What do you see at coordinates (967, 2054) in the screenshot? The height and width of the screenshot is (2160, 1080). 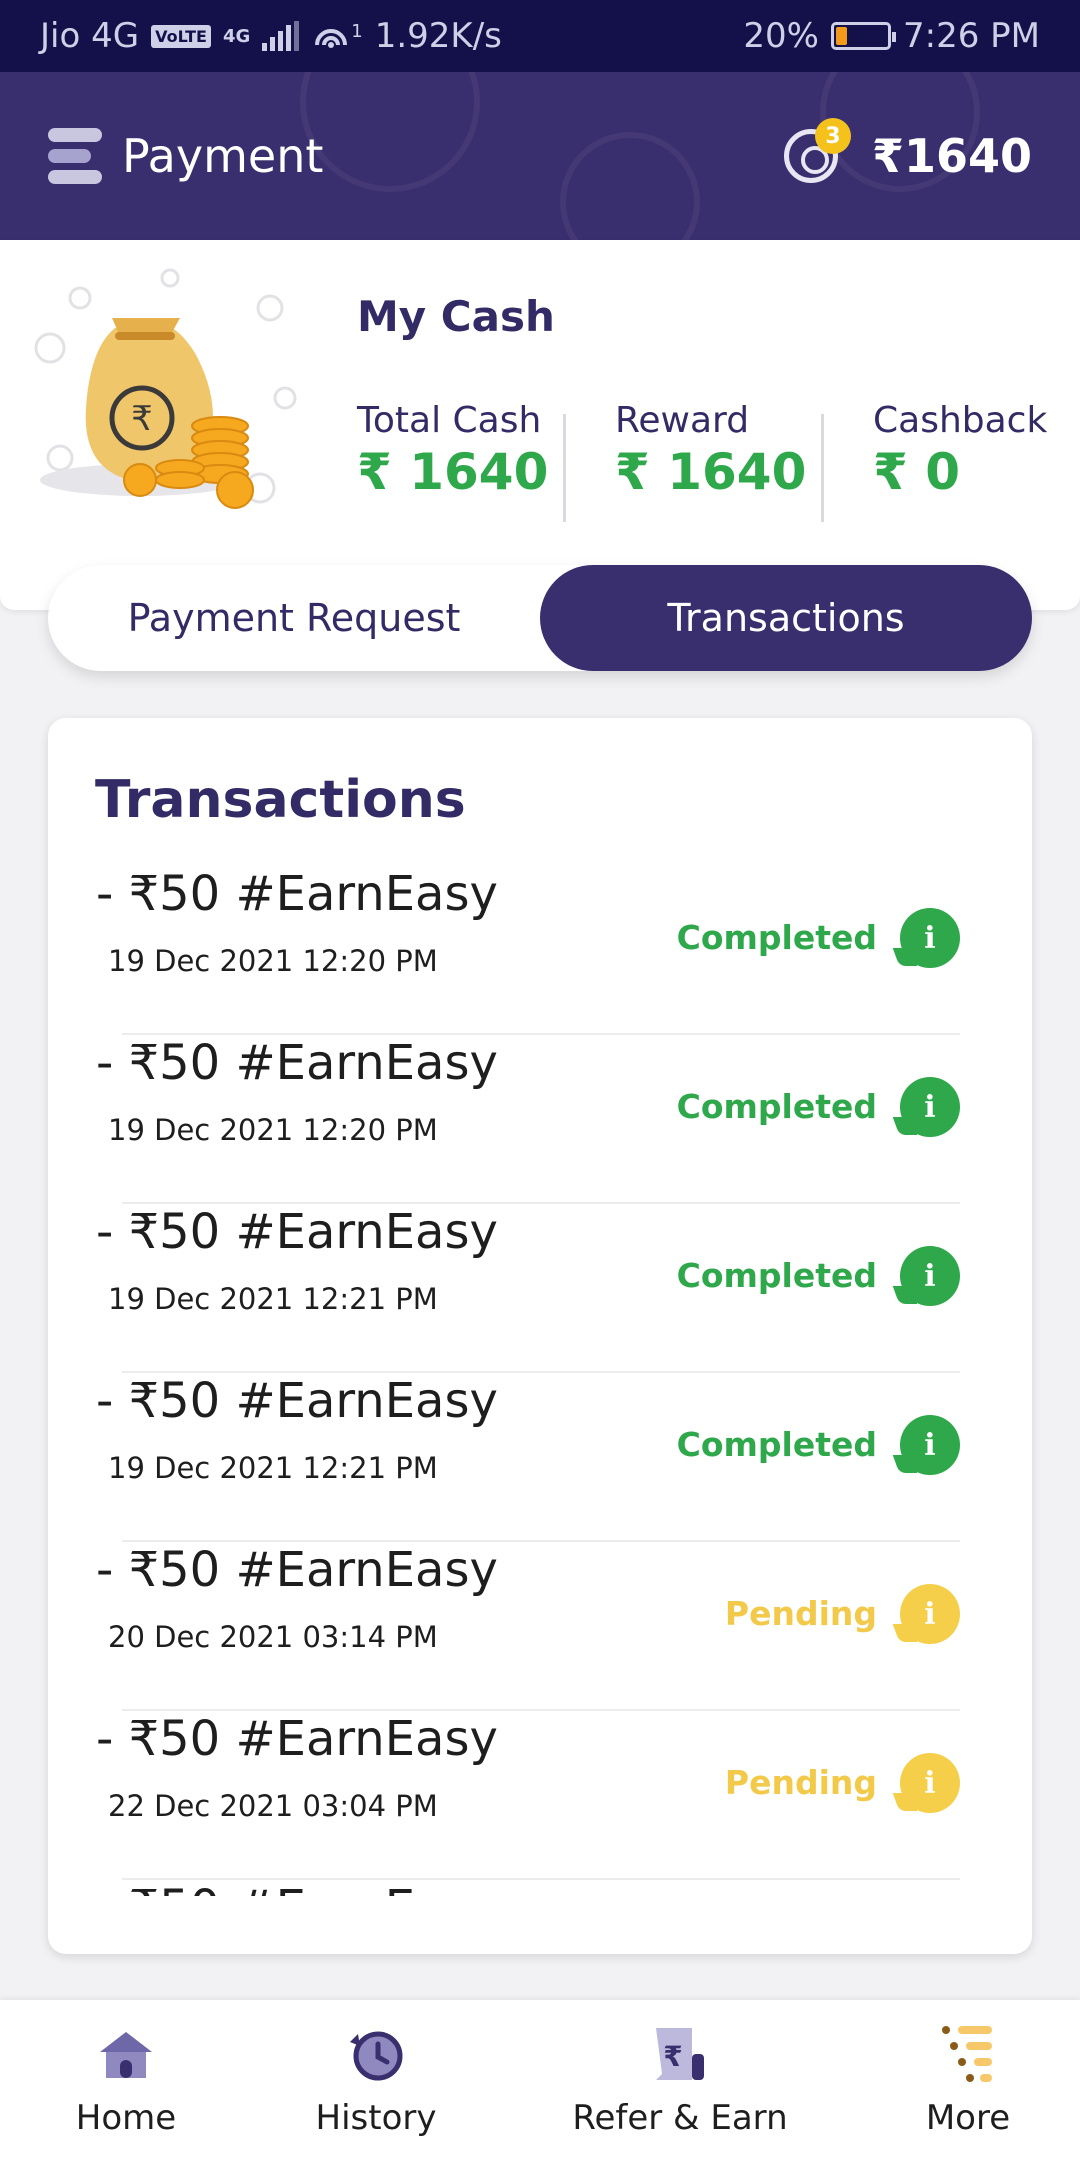 I see `more-menu-icon` at bounding box center [967, 2054].